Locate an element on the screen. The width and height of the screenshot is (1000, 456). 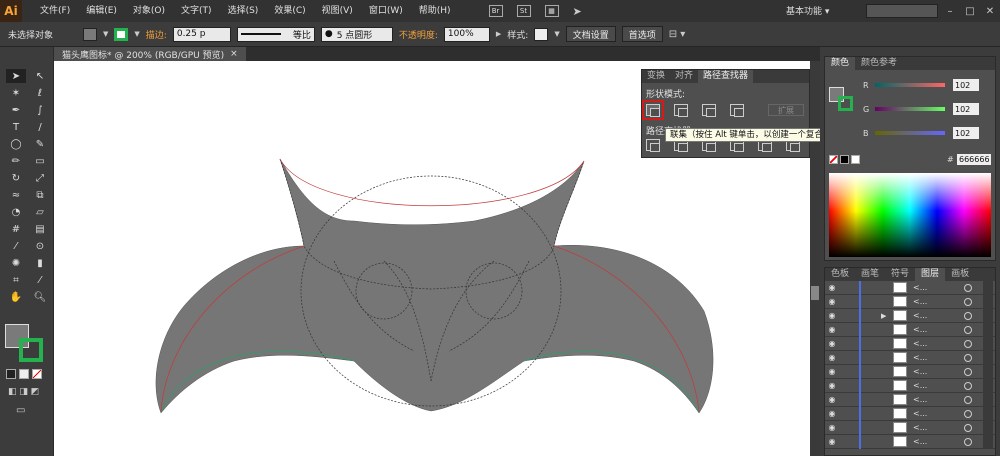
red-track is located at coordinates (910, 85).